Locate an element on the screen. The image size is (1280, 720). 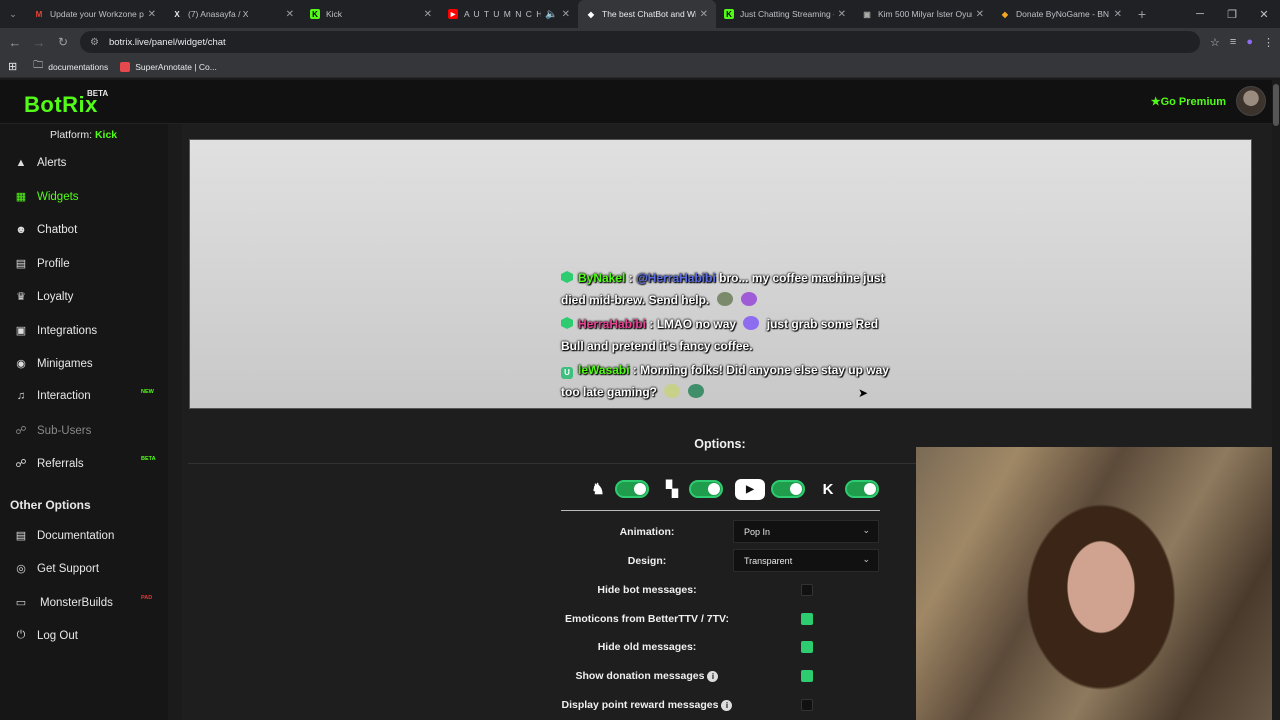
browser-tab: ◆ Donate ByNoGame - BN ✕ is located at coordinates (1061, 14).